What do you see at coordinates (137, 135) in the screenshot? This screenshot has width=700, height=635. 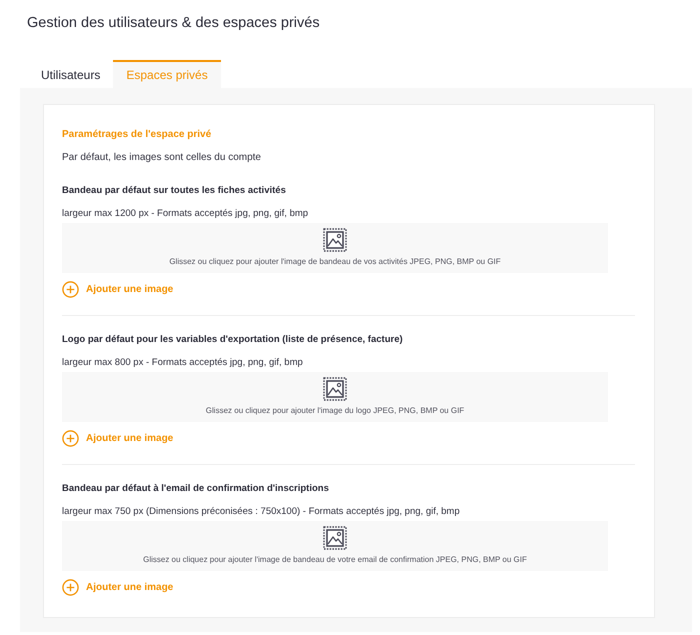 I see `settings-heading: Paramétrages de l'espace privé` at bounding box center [137, 135].